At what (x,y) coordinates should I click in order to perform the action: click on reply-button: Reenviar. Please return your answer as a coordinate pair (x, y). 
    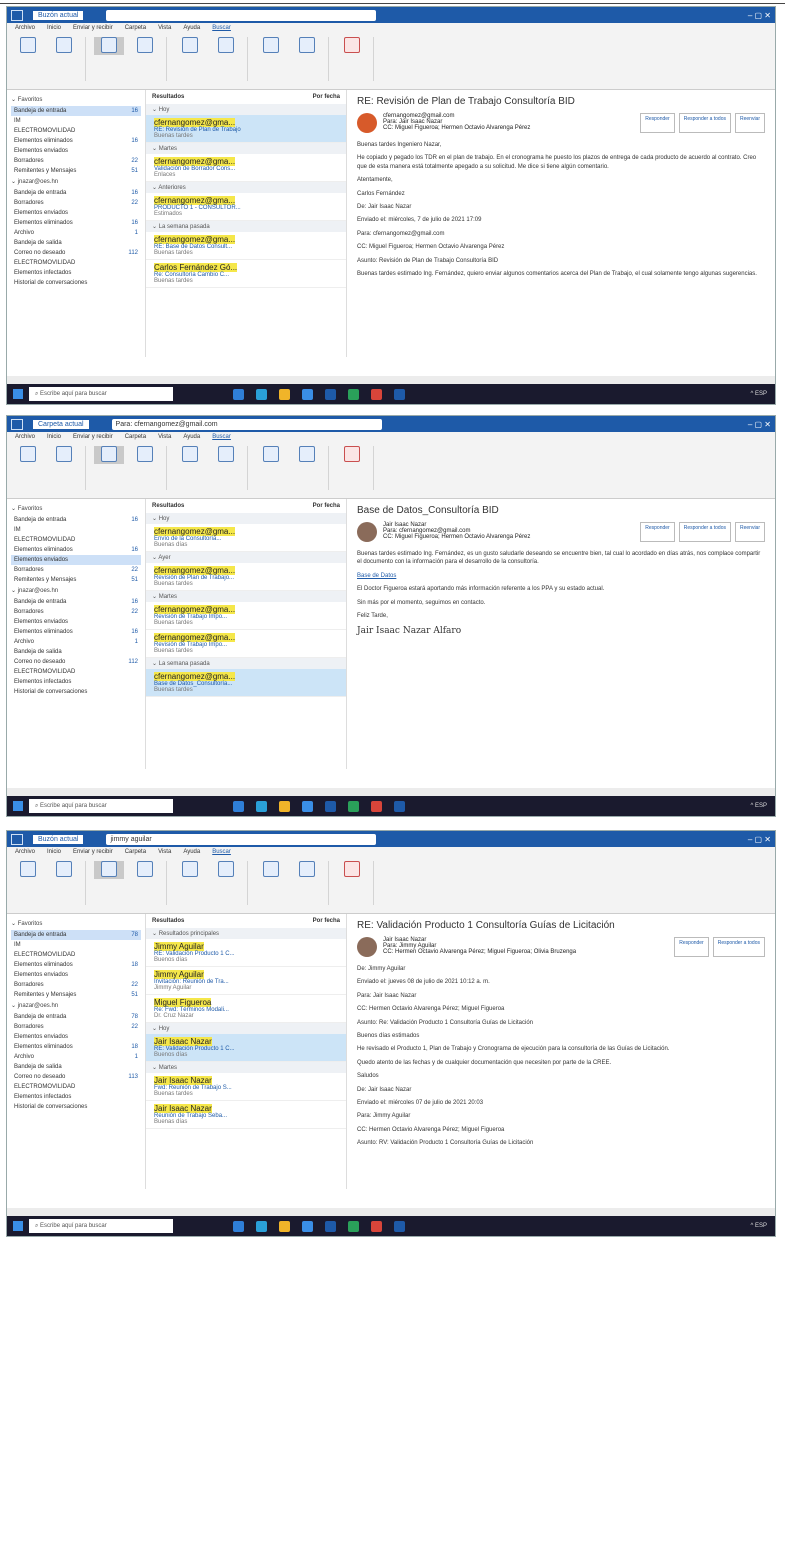
    Looking at the image, I should click on (749, 123).